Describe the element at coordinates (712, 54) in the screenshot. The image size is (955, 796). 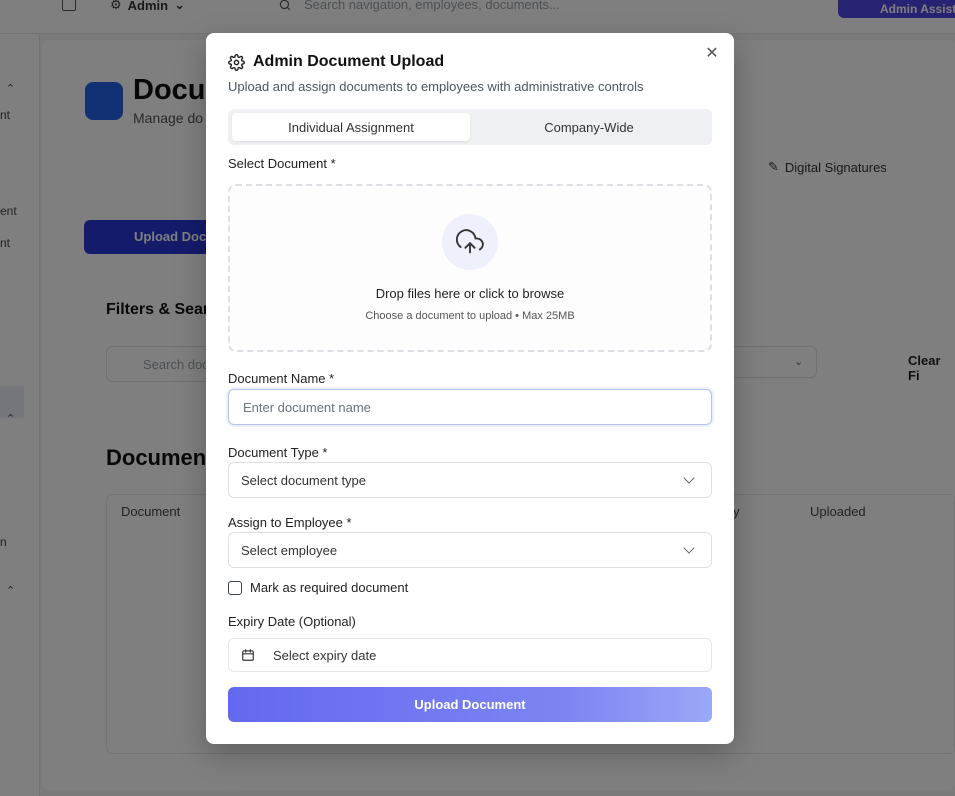
I see `close-icon: ✕` at that location.